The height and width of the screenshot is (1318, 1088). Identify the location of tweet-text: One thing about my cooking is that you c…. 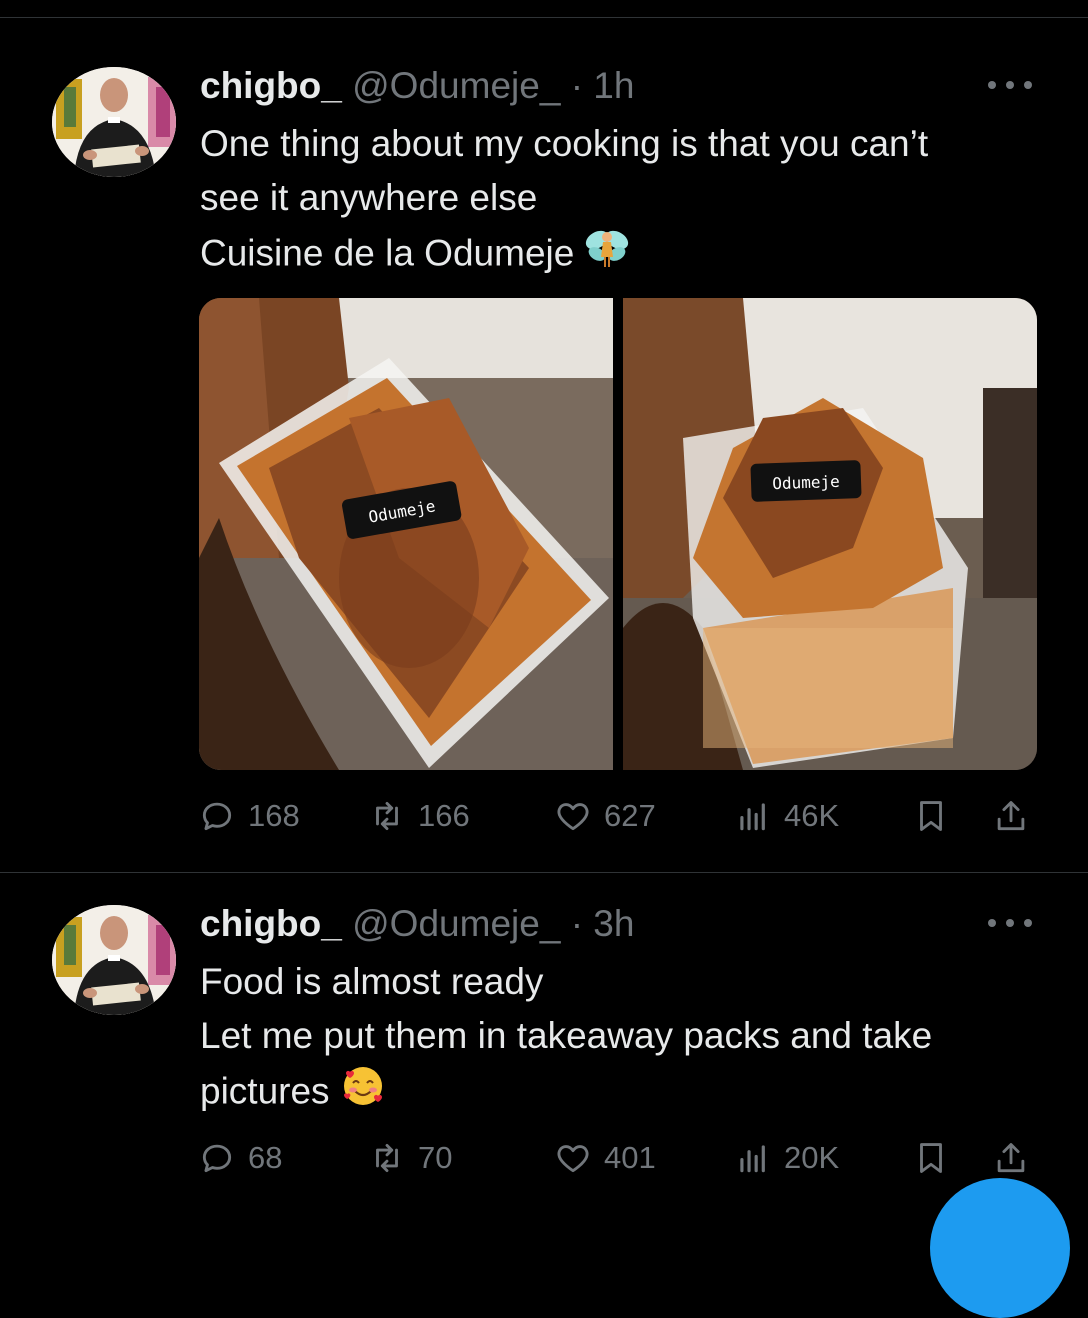
(625, 201).